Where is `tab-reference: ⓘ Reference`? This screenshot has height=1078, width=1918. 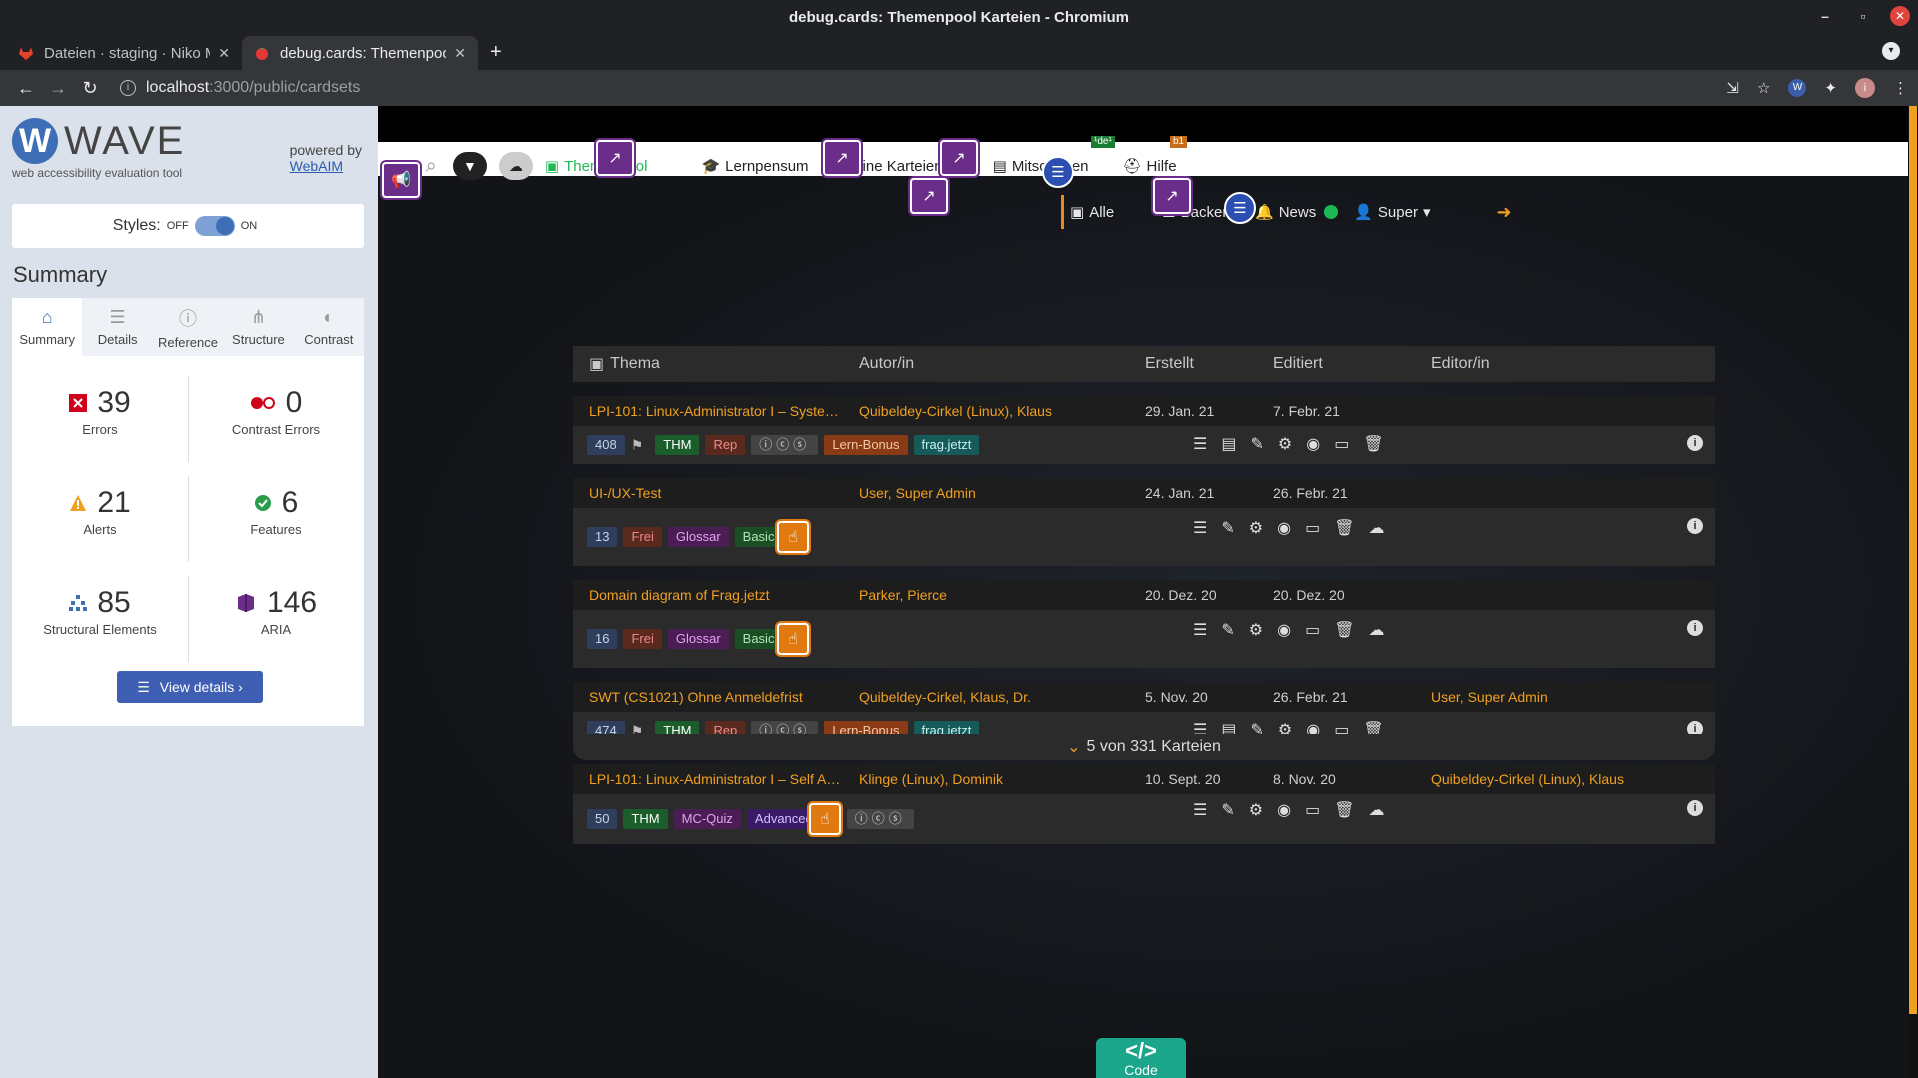
tab-reference: ⓘ Reference is located at coordinates (188, 327).